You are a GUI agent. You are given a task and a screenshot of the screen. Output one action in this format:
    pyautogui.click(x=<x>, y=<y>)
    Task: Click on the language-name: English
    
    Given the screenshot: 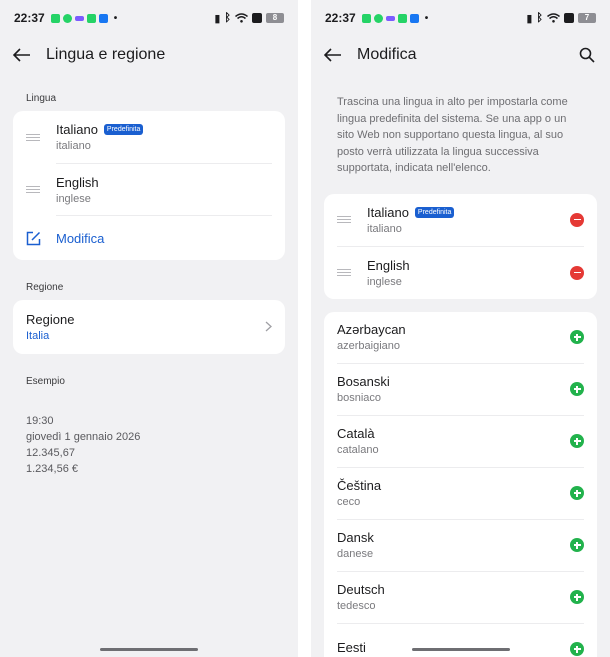 What is the action you would take?
    pyautogui.click(x=77, y=182)
    